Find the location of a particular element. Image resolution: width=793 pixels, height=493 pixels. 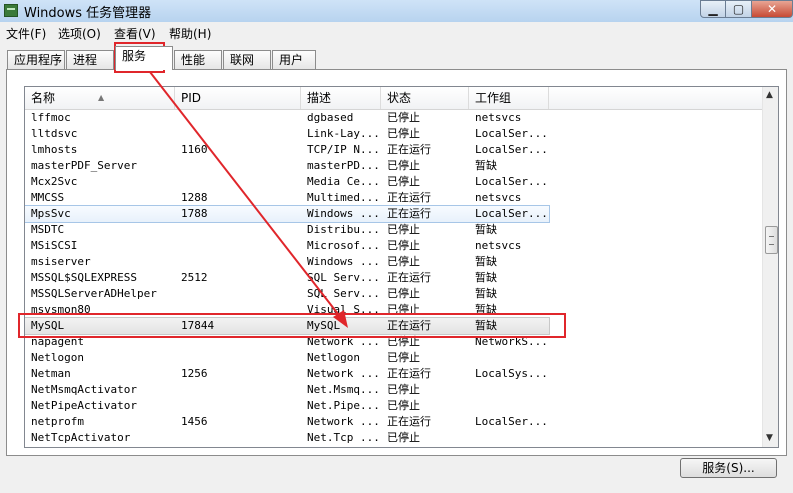

column-header-name: 名称 ▲ is located at coordinates (100, 98).